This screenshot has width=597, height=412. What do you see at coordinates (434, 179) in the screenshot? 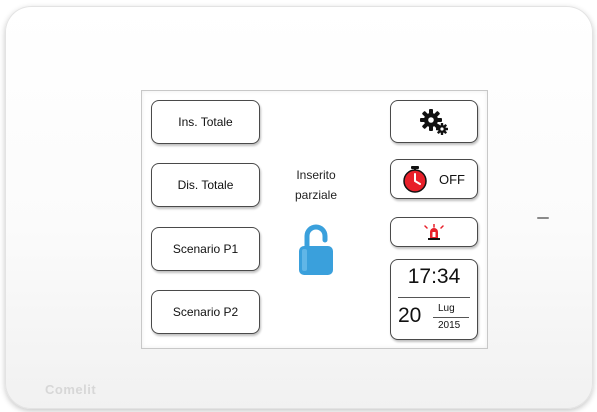
I see `timer-button: OFF` at bounding box center [434, 179].